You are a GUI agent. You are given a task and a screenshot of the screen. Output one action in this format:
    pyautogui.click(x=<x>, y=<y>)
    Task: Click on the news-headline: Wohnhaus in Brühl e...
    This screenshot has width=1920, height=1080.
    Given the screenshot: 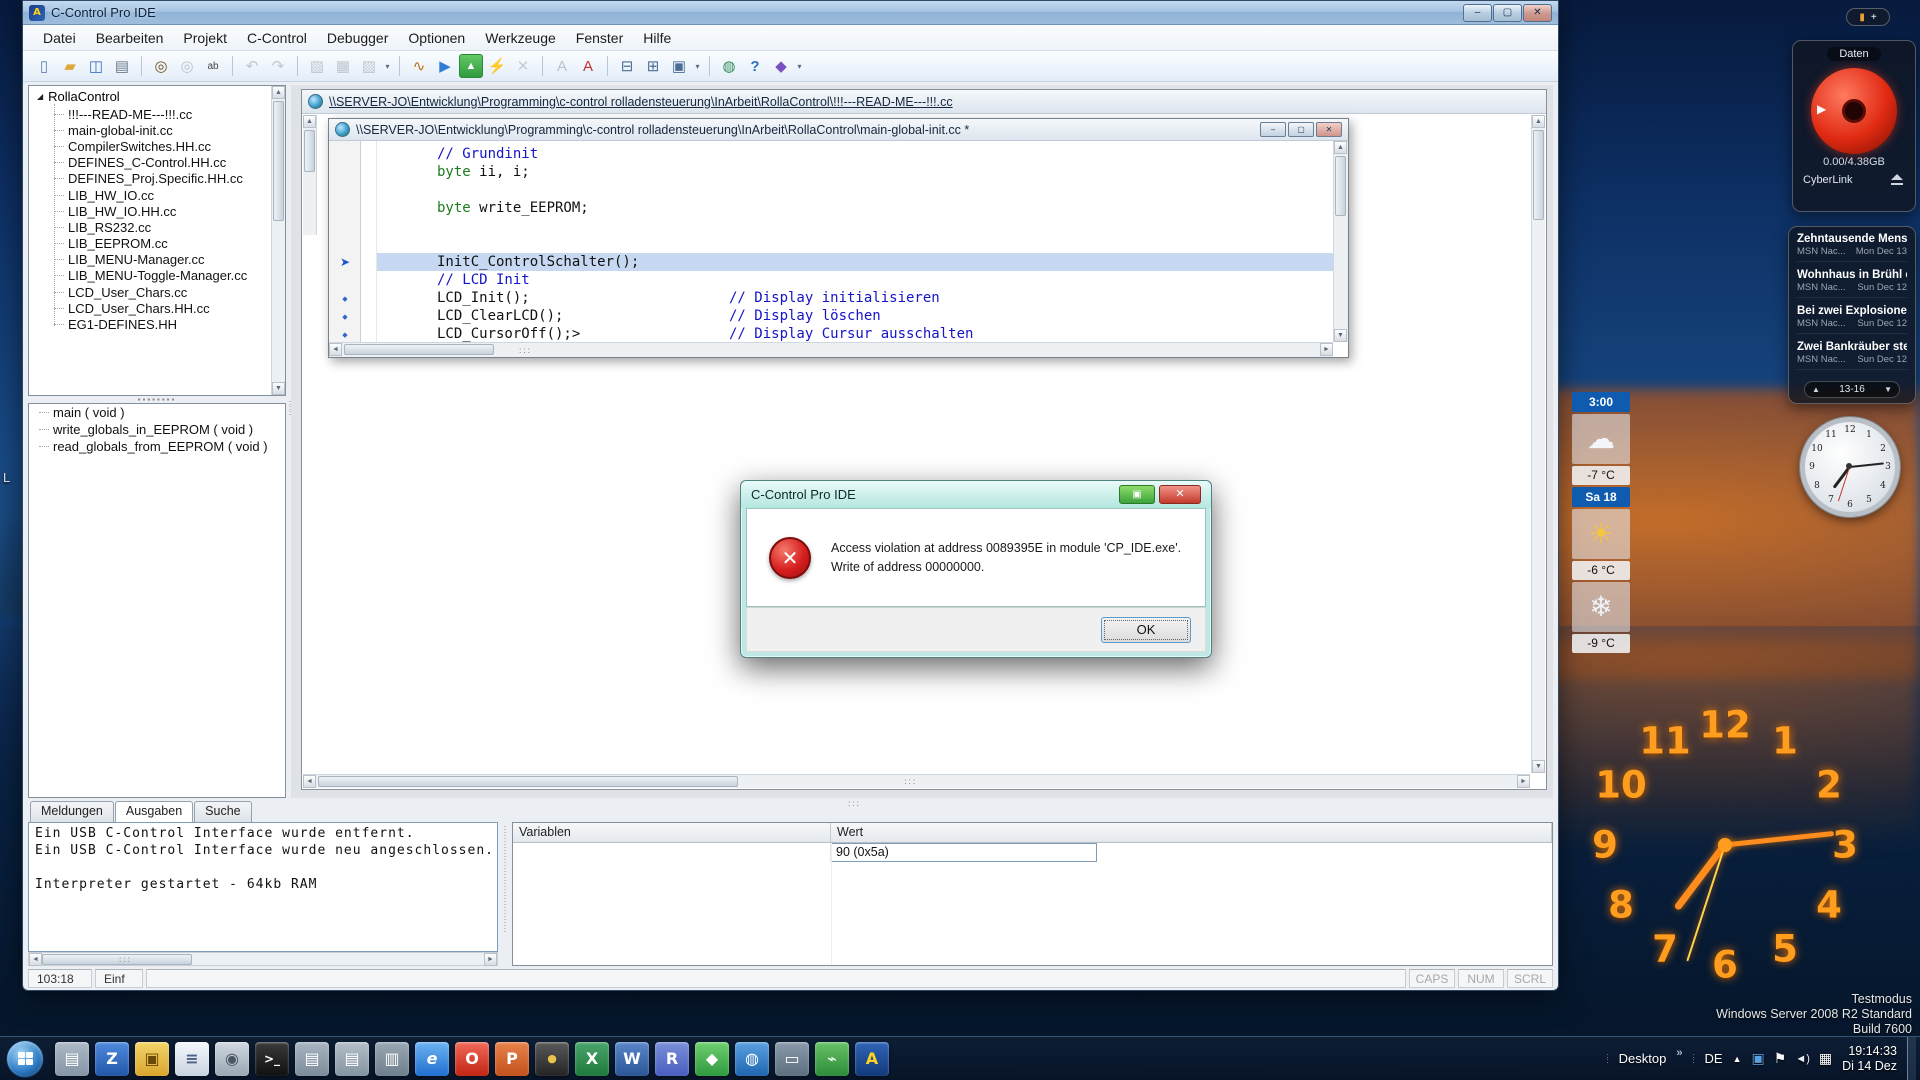 What is the action you would take?
    pyautogui.click(x=1852, y=275)
    